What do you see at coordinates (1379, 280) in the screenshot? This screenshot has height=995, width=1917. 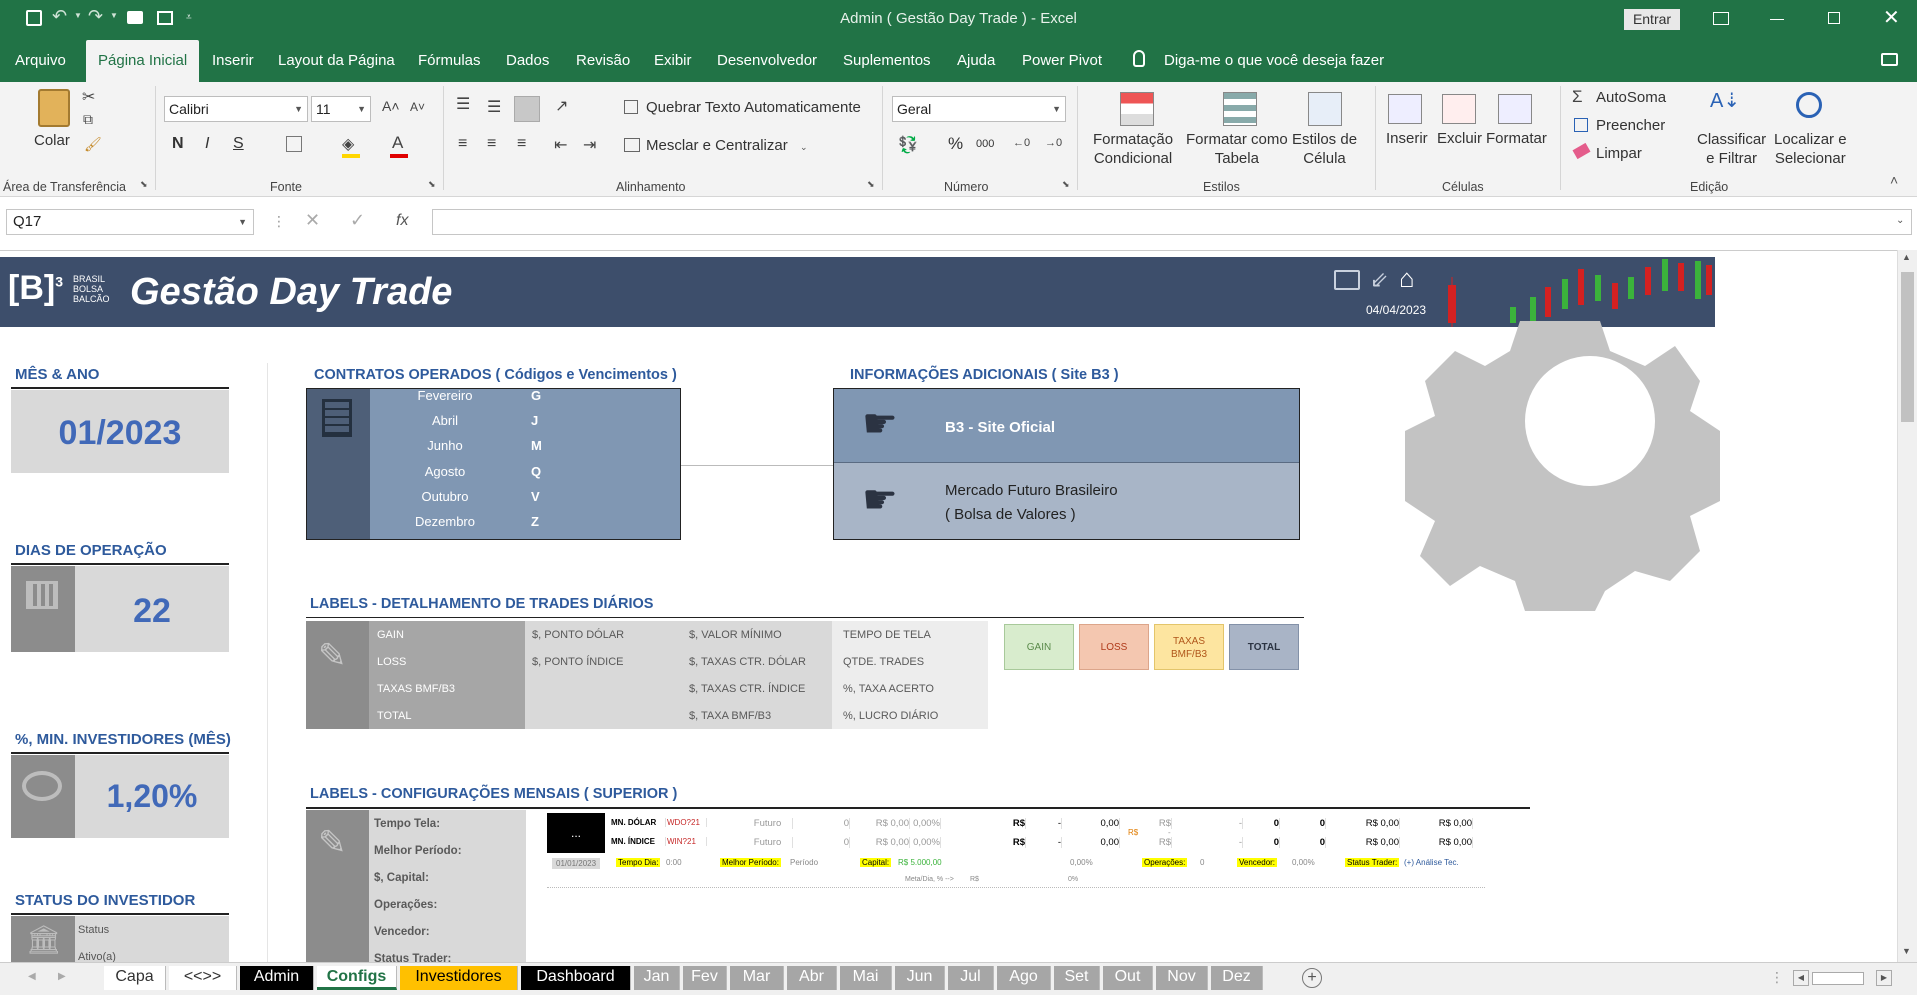 I see `shrink-arrow-icon: ⇙` at bounding box center [1379, 280].